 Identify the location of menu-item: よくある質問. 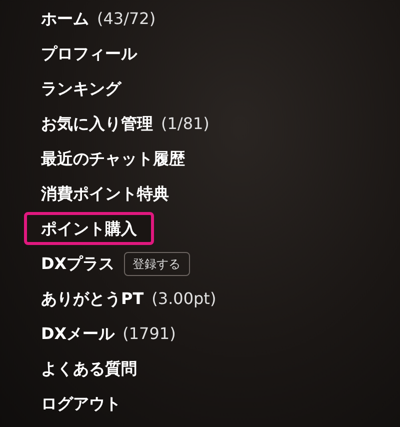
(89, 368).